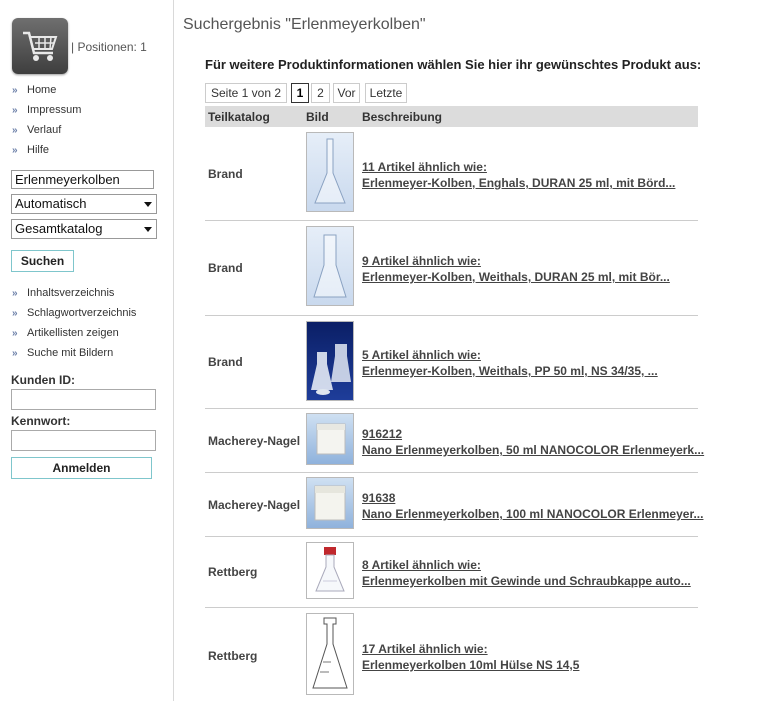 Image resolution: width=772 pixels, height=701 pixels. What do you see at coordinates (74, 313) in the screenshot?
I see `nav-item-schlagwortverzeichnis: » Schlagwortverzeichnis` at bounding box center [74, 313].